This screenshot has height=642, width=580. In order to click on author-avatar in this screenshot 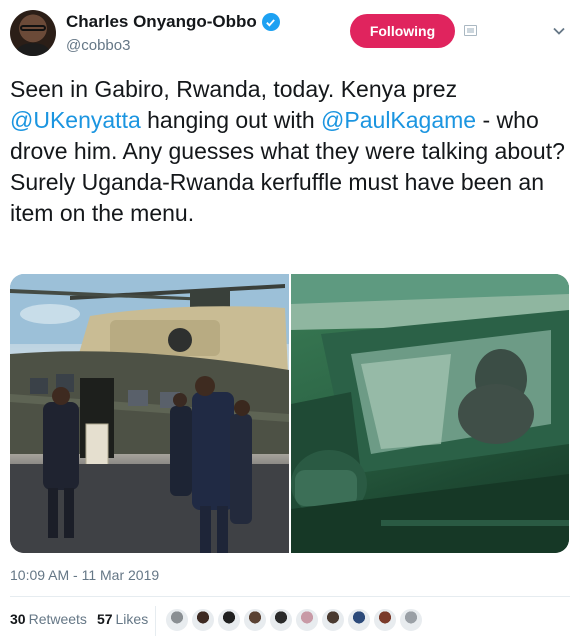, I will do `click(33, 33)`.